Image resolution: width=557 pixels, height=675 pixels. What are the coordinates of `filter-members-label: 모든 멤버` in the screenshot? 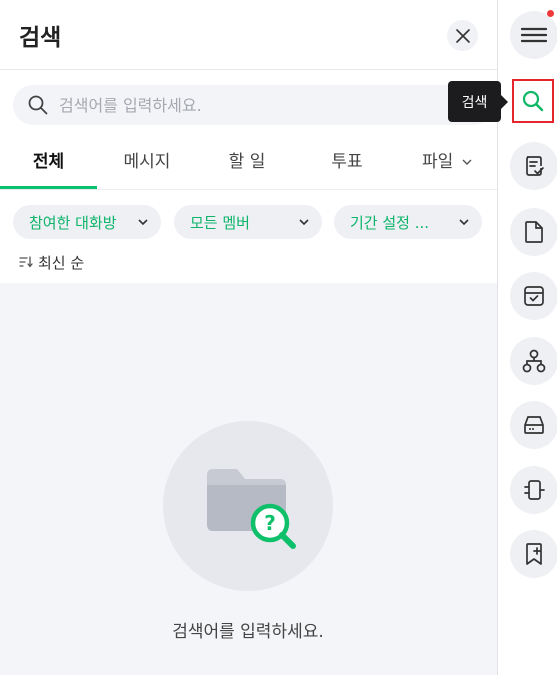 It's located at (220, 222).